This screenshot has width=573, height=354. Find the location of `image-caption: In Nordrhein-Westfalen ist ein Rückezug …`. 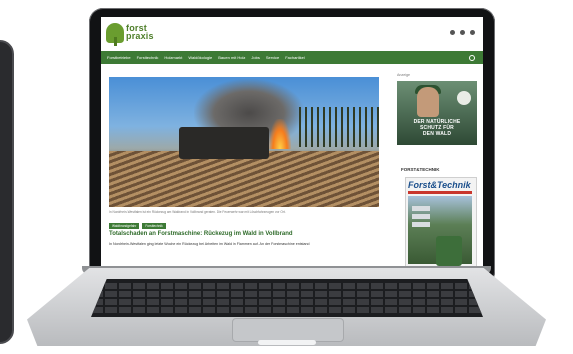

image-caption: In Nordrhein-Westfalen ist ein Rückezug … is located at coordinates (197, 212).